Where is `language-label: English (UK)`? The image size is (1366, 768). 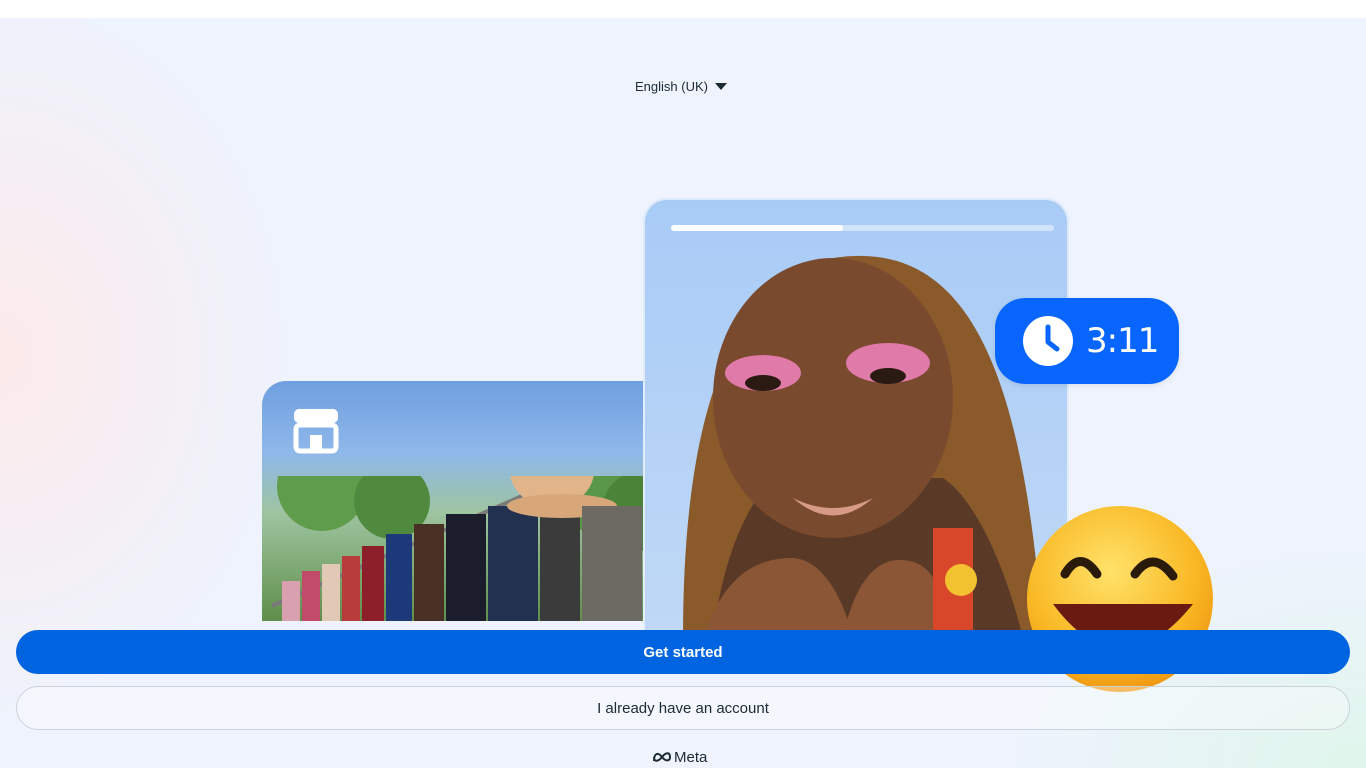 language-label: English (UK) is located at coordinates (671, 86).